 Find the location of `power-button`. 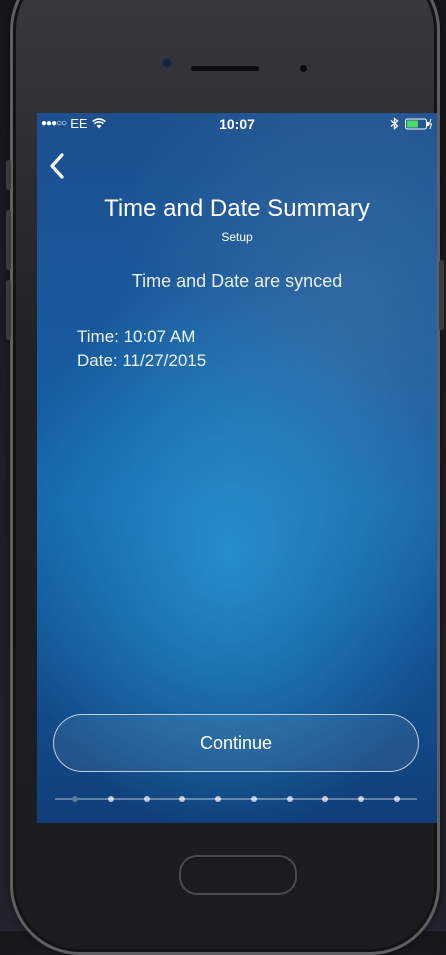

power-button is located at coordinates (441, 295).